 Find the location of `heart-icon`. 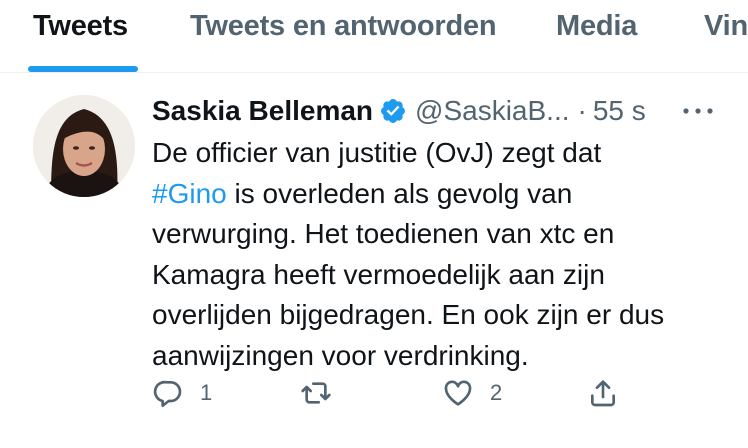

heart-icon is located at coordinates (458, 393).